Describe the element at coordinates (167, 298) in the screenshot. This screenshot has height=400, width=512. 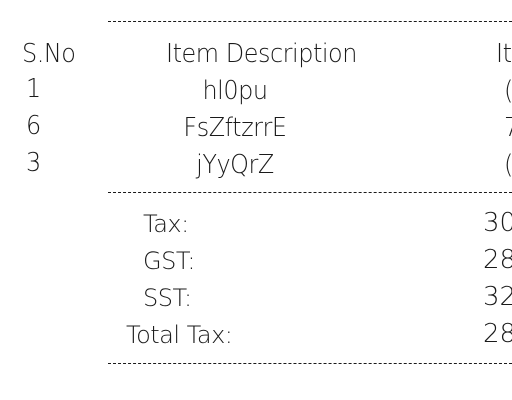
I see `sst-label: SST:` at that location.